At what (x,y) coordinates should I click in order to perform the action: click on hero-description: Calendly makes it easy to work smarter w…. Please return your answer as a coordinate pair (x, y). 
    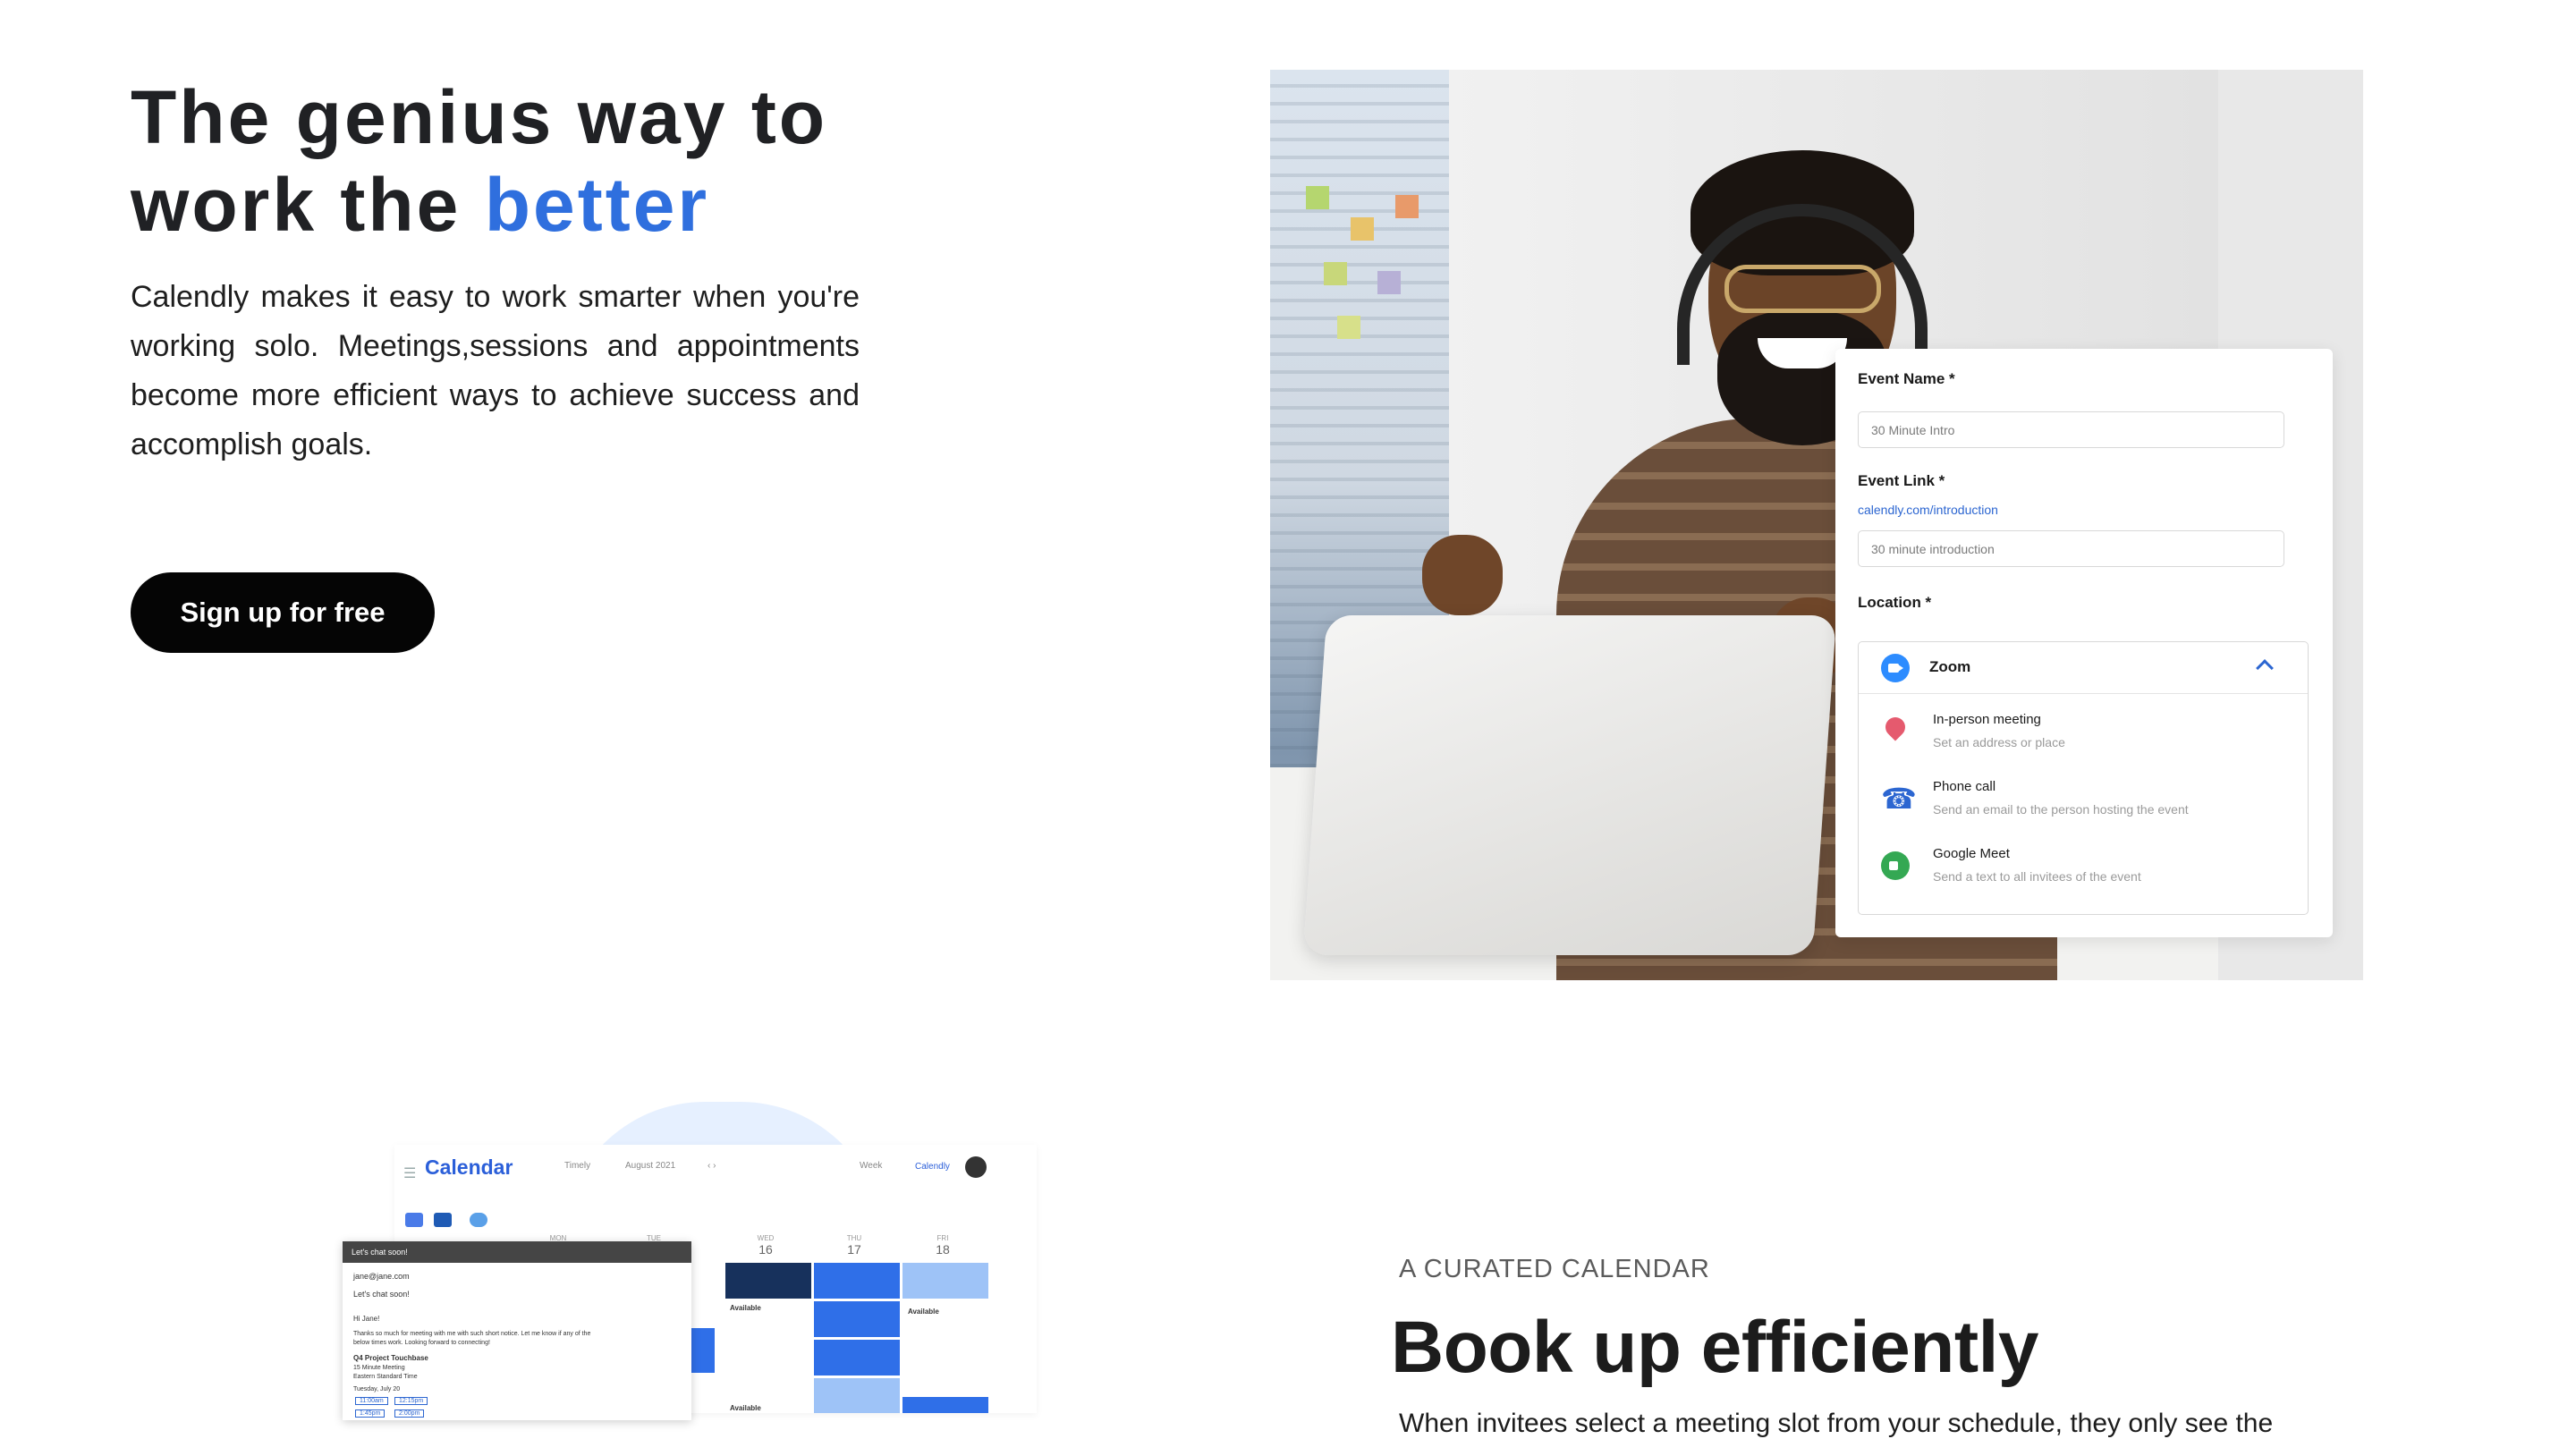
    Looking at the image, I should click on (495, 370).